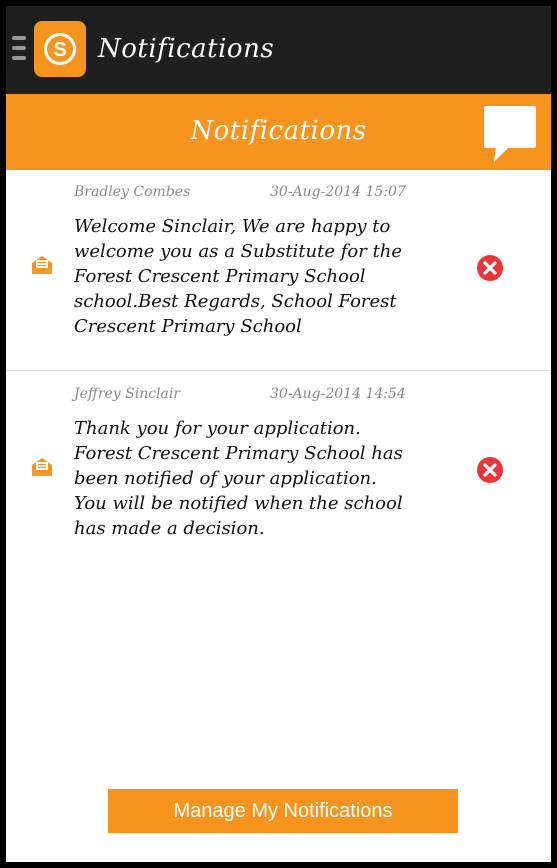  I want to click on message-line: You will be notified when the school, so click(238, 503).